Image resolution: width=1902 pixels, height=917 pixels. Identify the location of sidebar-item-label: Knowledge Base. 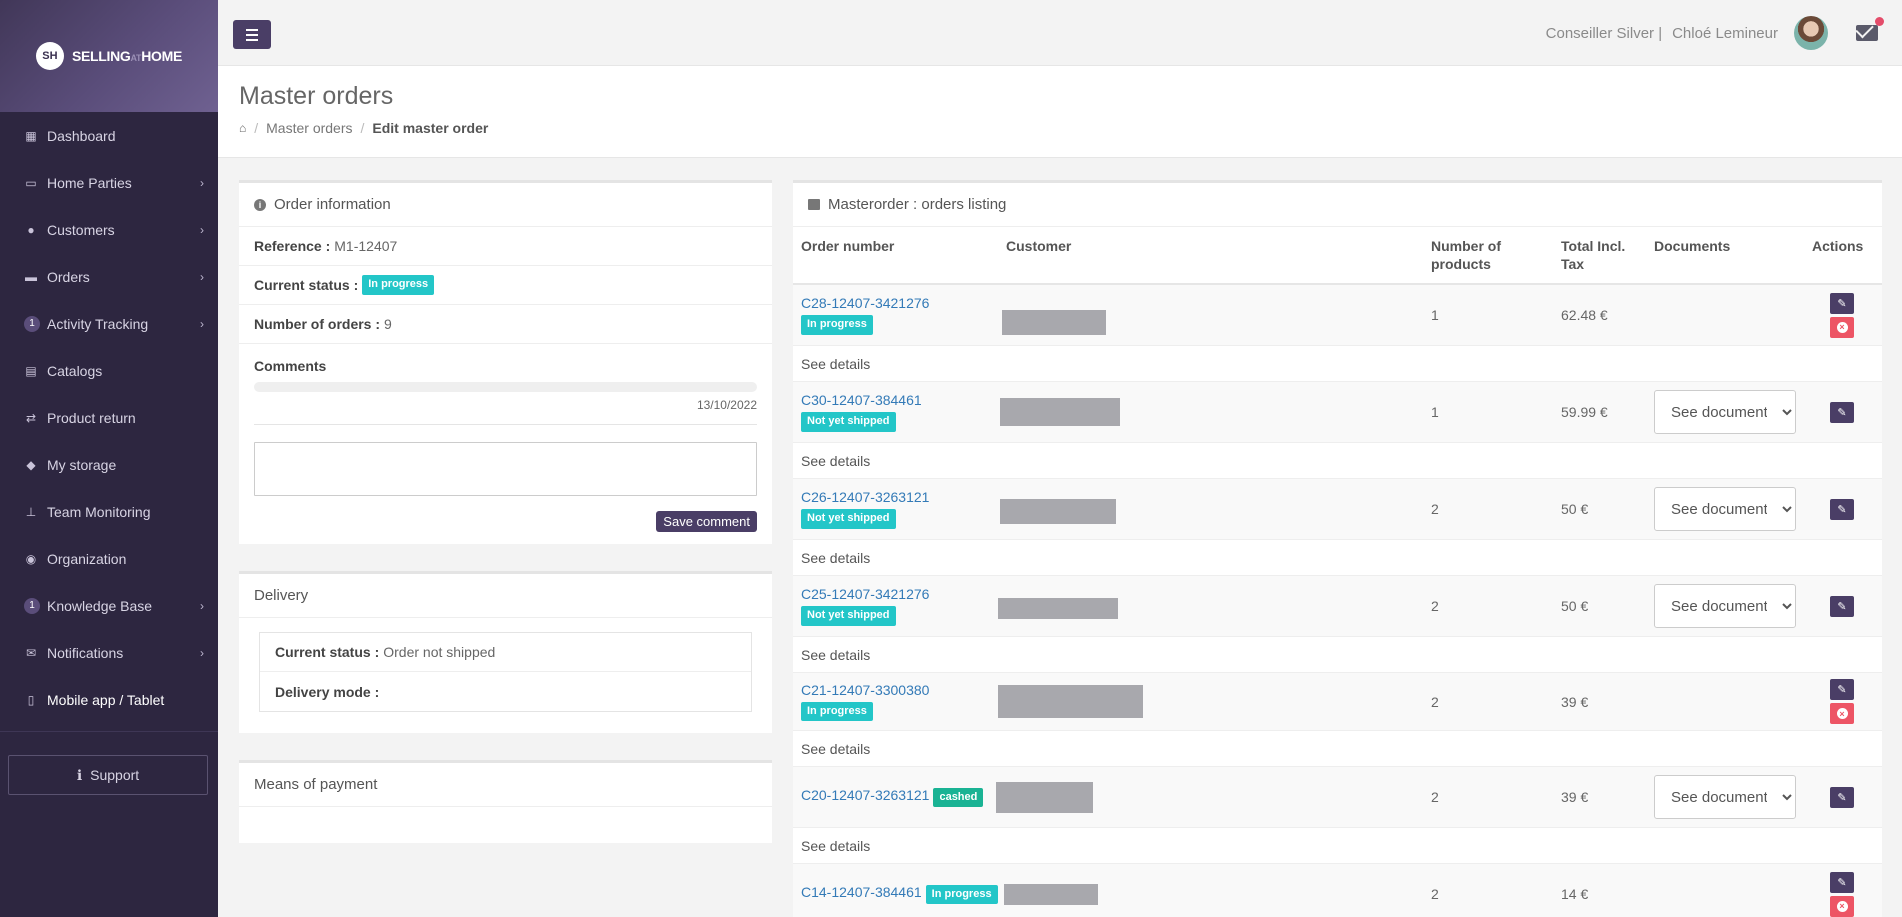
(100, 605).